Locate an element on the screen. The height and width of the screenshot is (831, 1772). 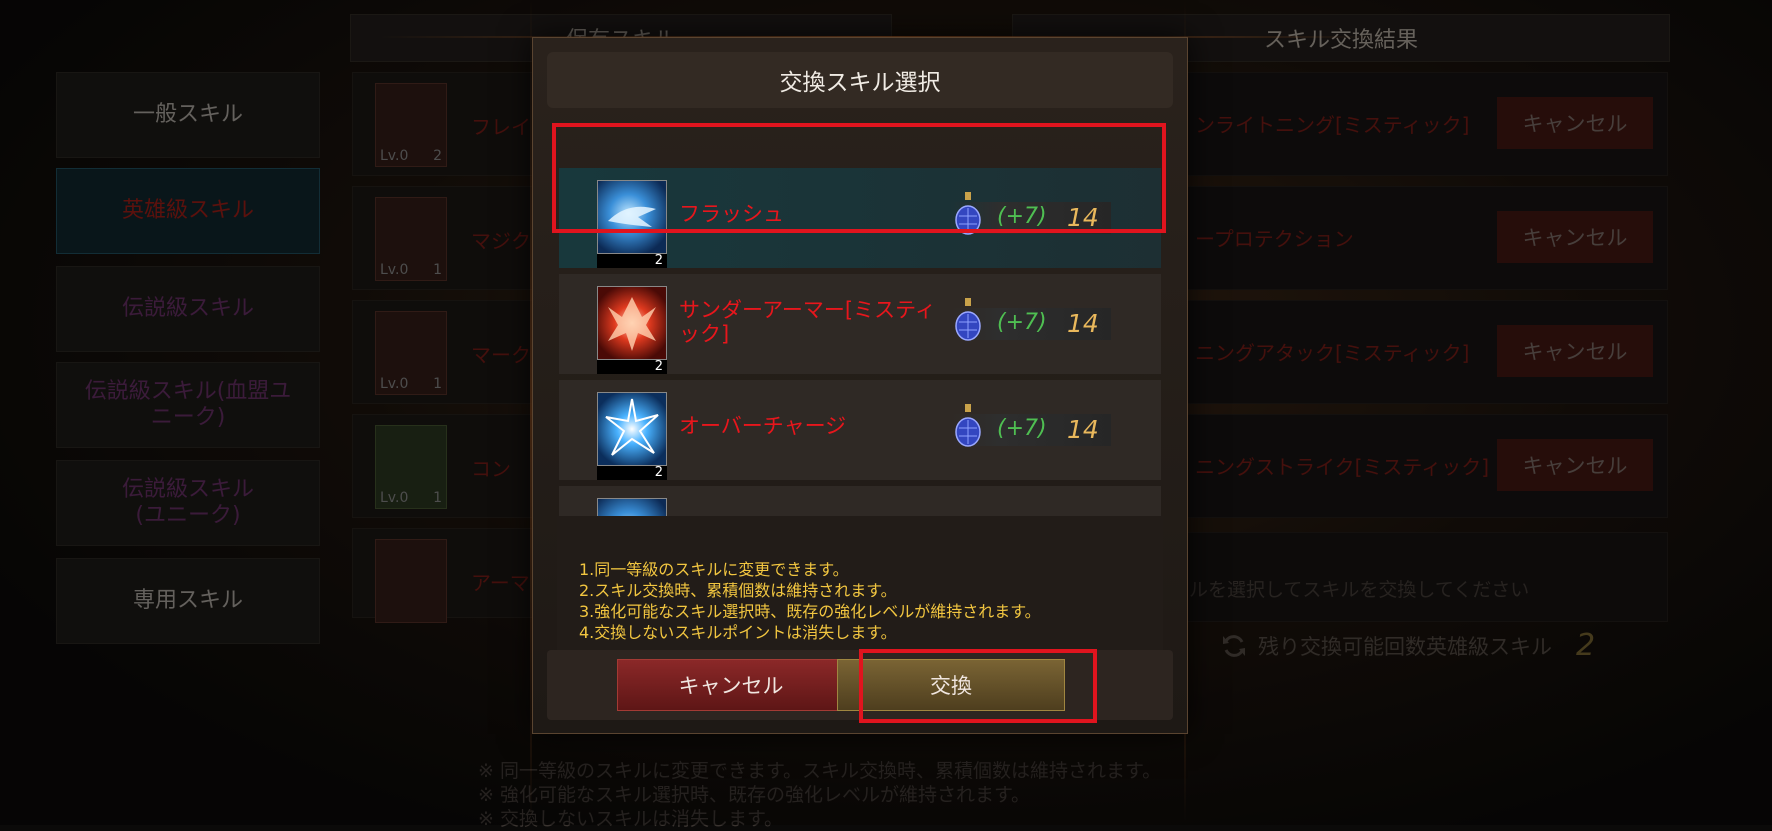
skill-row-overcharge: 2 オーバーチャージ (+7) 14 is located at coordinates (860, 430).